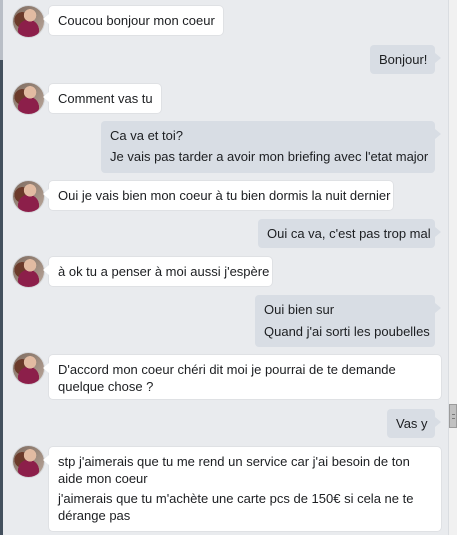  I want to click on message-text: Oui bien sur, so click(299, 309).